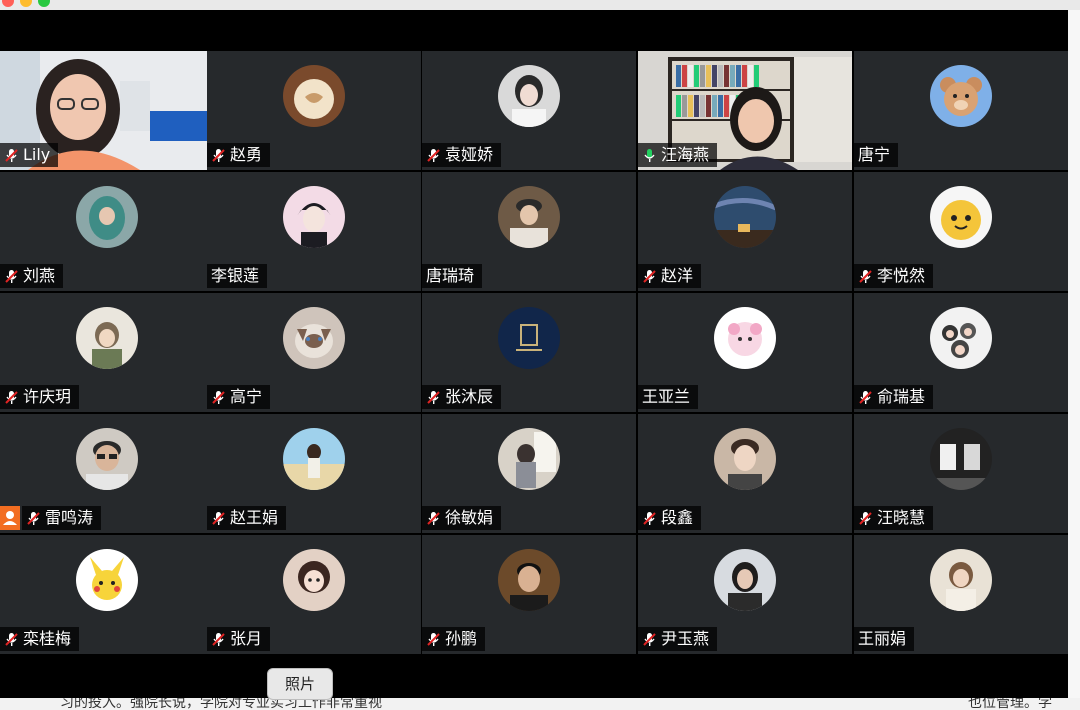 This screenshot has height=710, width=1080. I want to click on background-document: 习的投入。强院长说，学院对专业实习工作非常重视 也位管理。学, so click(540, 704).